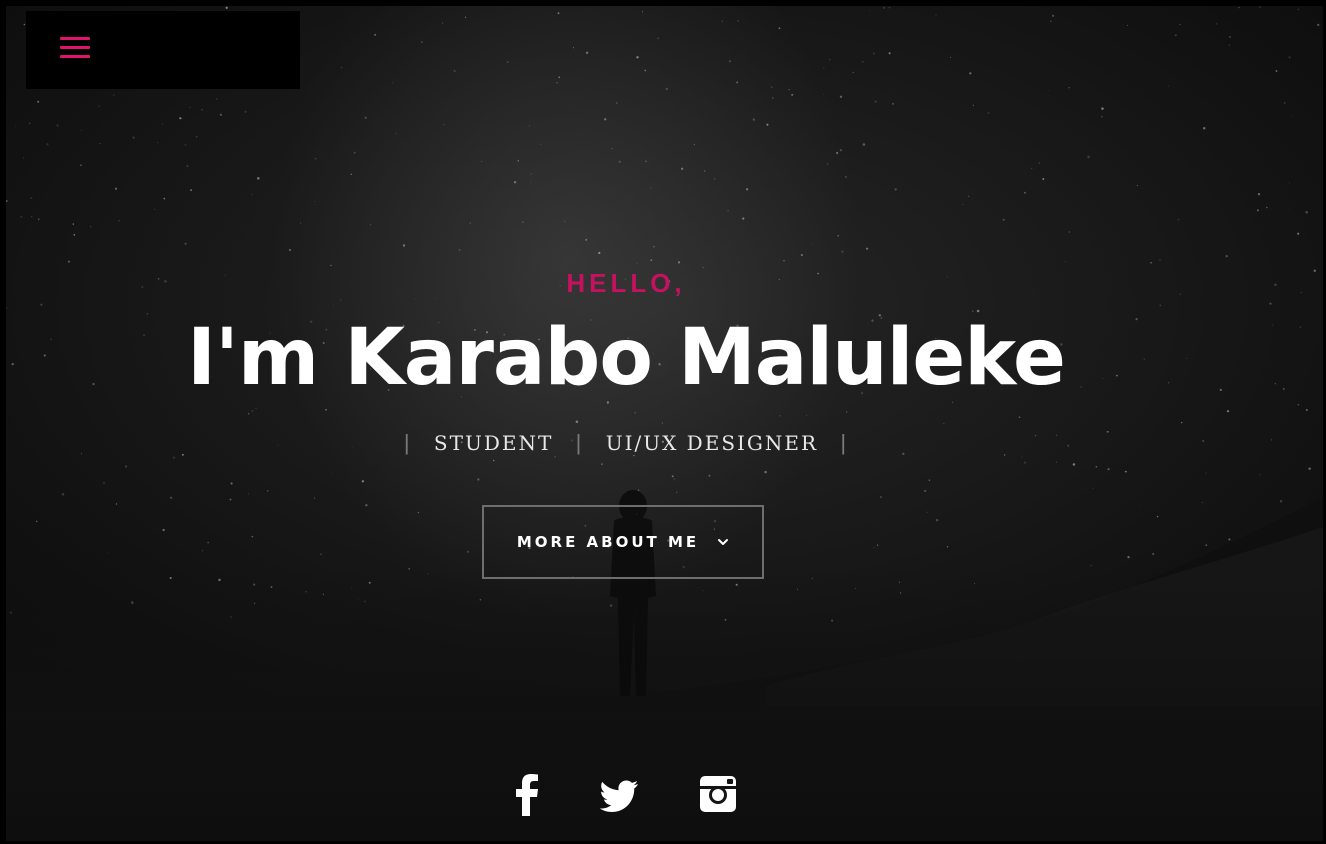 This screenshot has height=844, width=1326. I want to click on hero-roles: | STUDENT | UI/UX DESIGNER |, so click(626, 443).